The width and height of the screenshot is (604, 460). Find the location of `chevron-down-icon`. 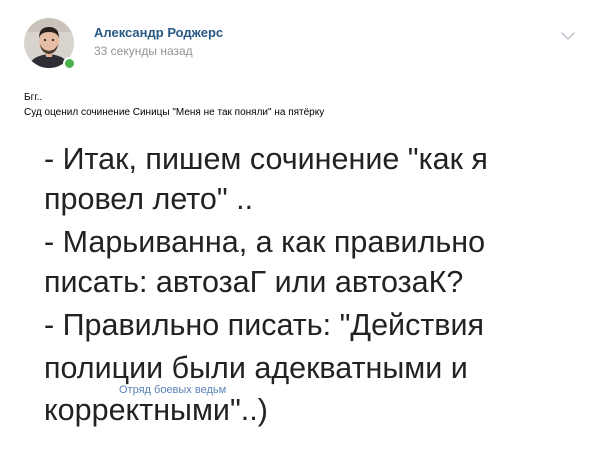

chevron-down-icon is located at coordinates (568, 36).